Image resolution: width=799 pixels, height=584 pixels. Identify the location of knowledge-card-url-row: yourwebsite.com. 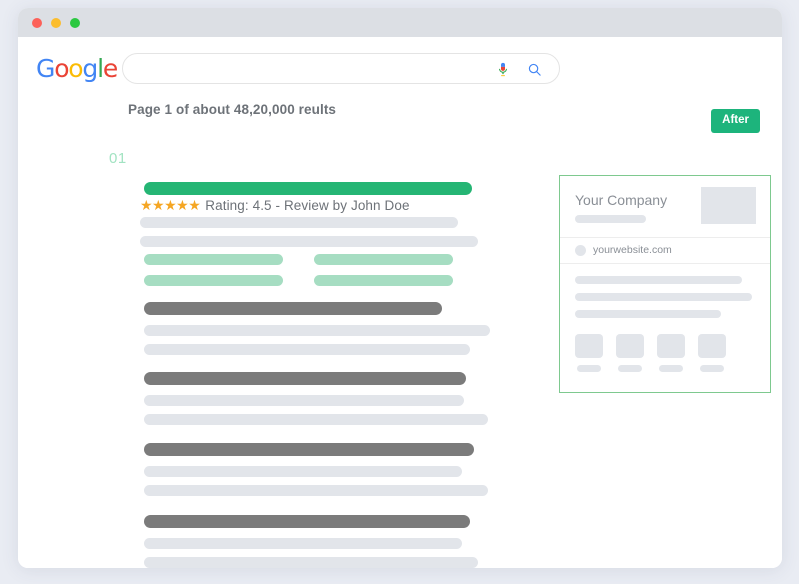
(665, 251).